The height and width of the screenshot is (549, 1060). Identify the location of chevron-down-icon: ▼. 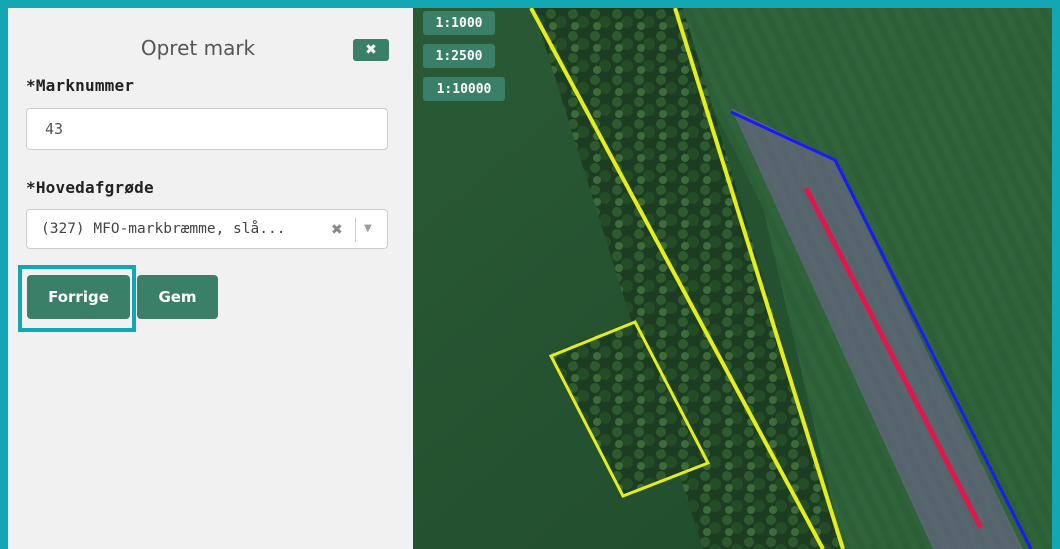
(368, 229).